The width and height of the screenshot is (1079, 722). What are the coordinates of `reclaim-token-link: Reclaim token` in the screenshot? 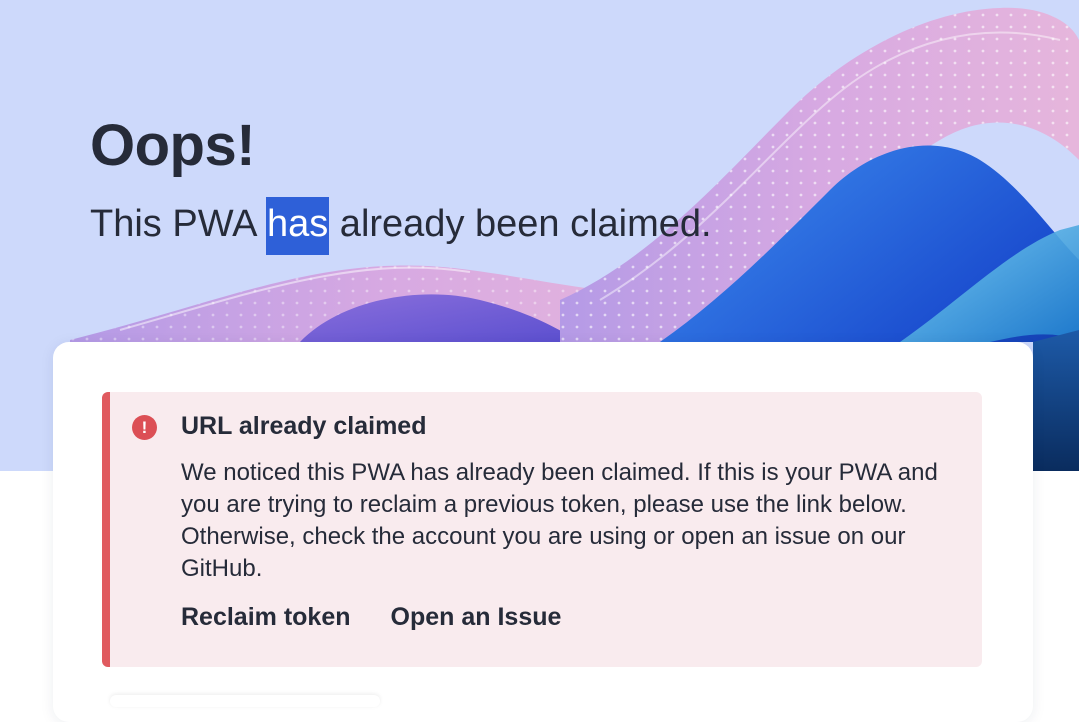 It's located at (266, 617).